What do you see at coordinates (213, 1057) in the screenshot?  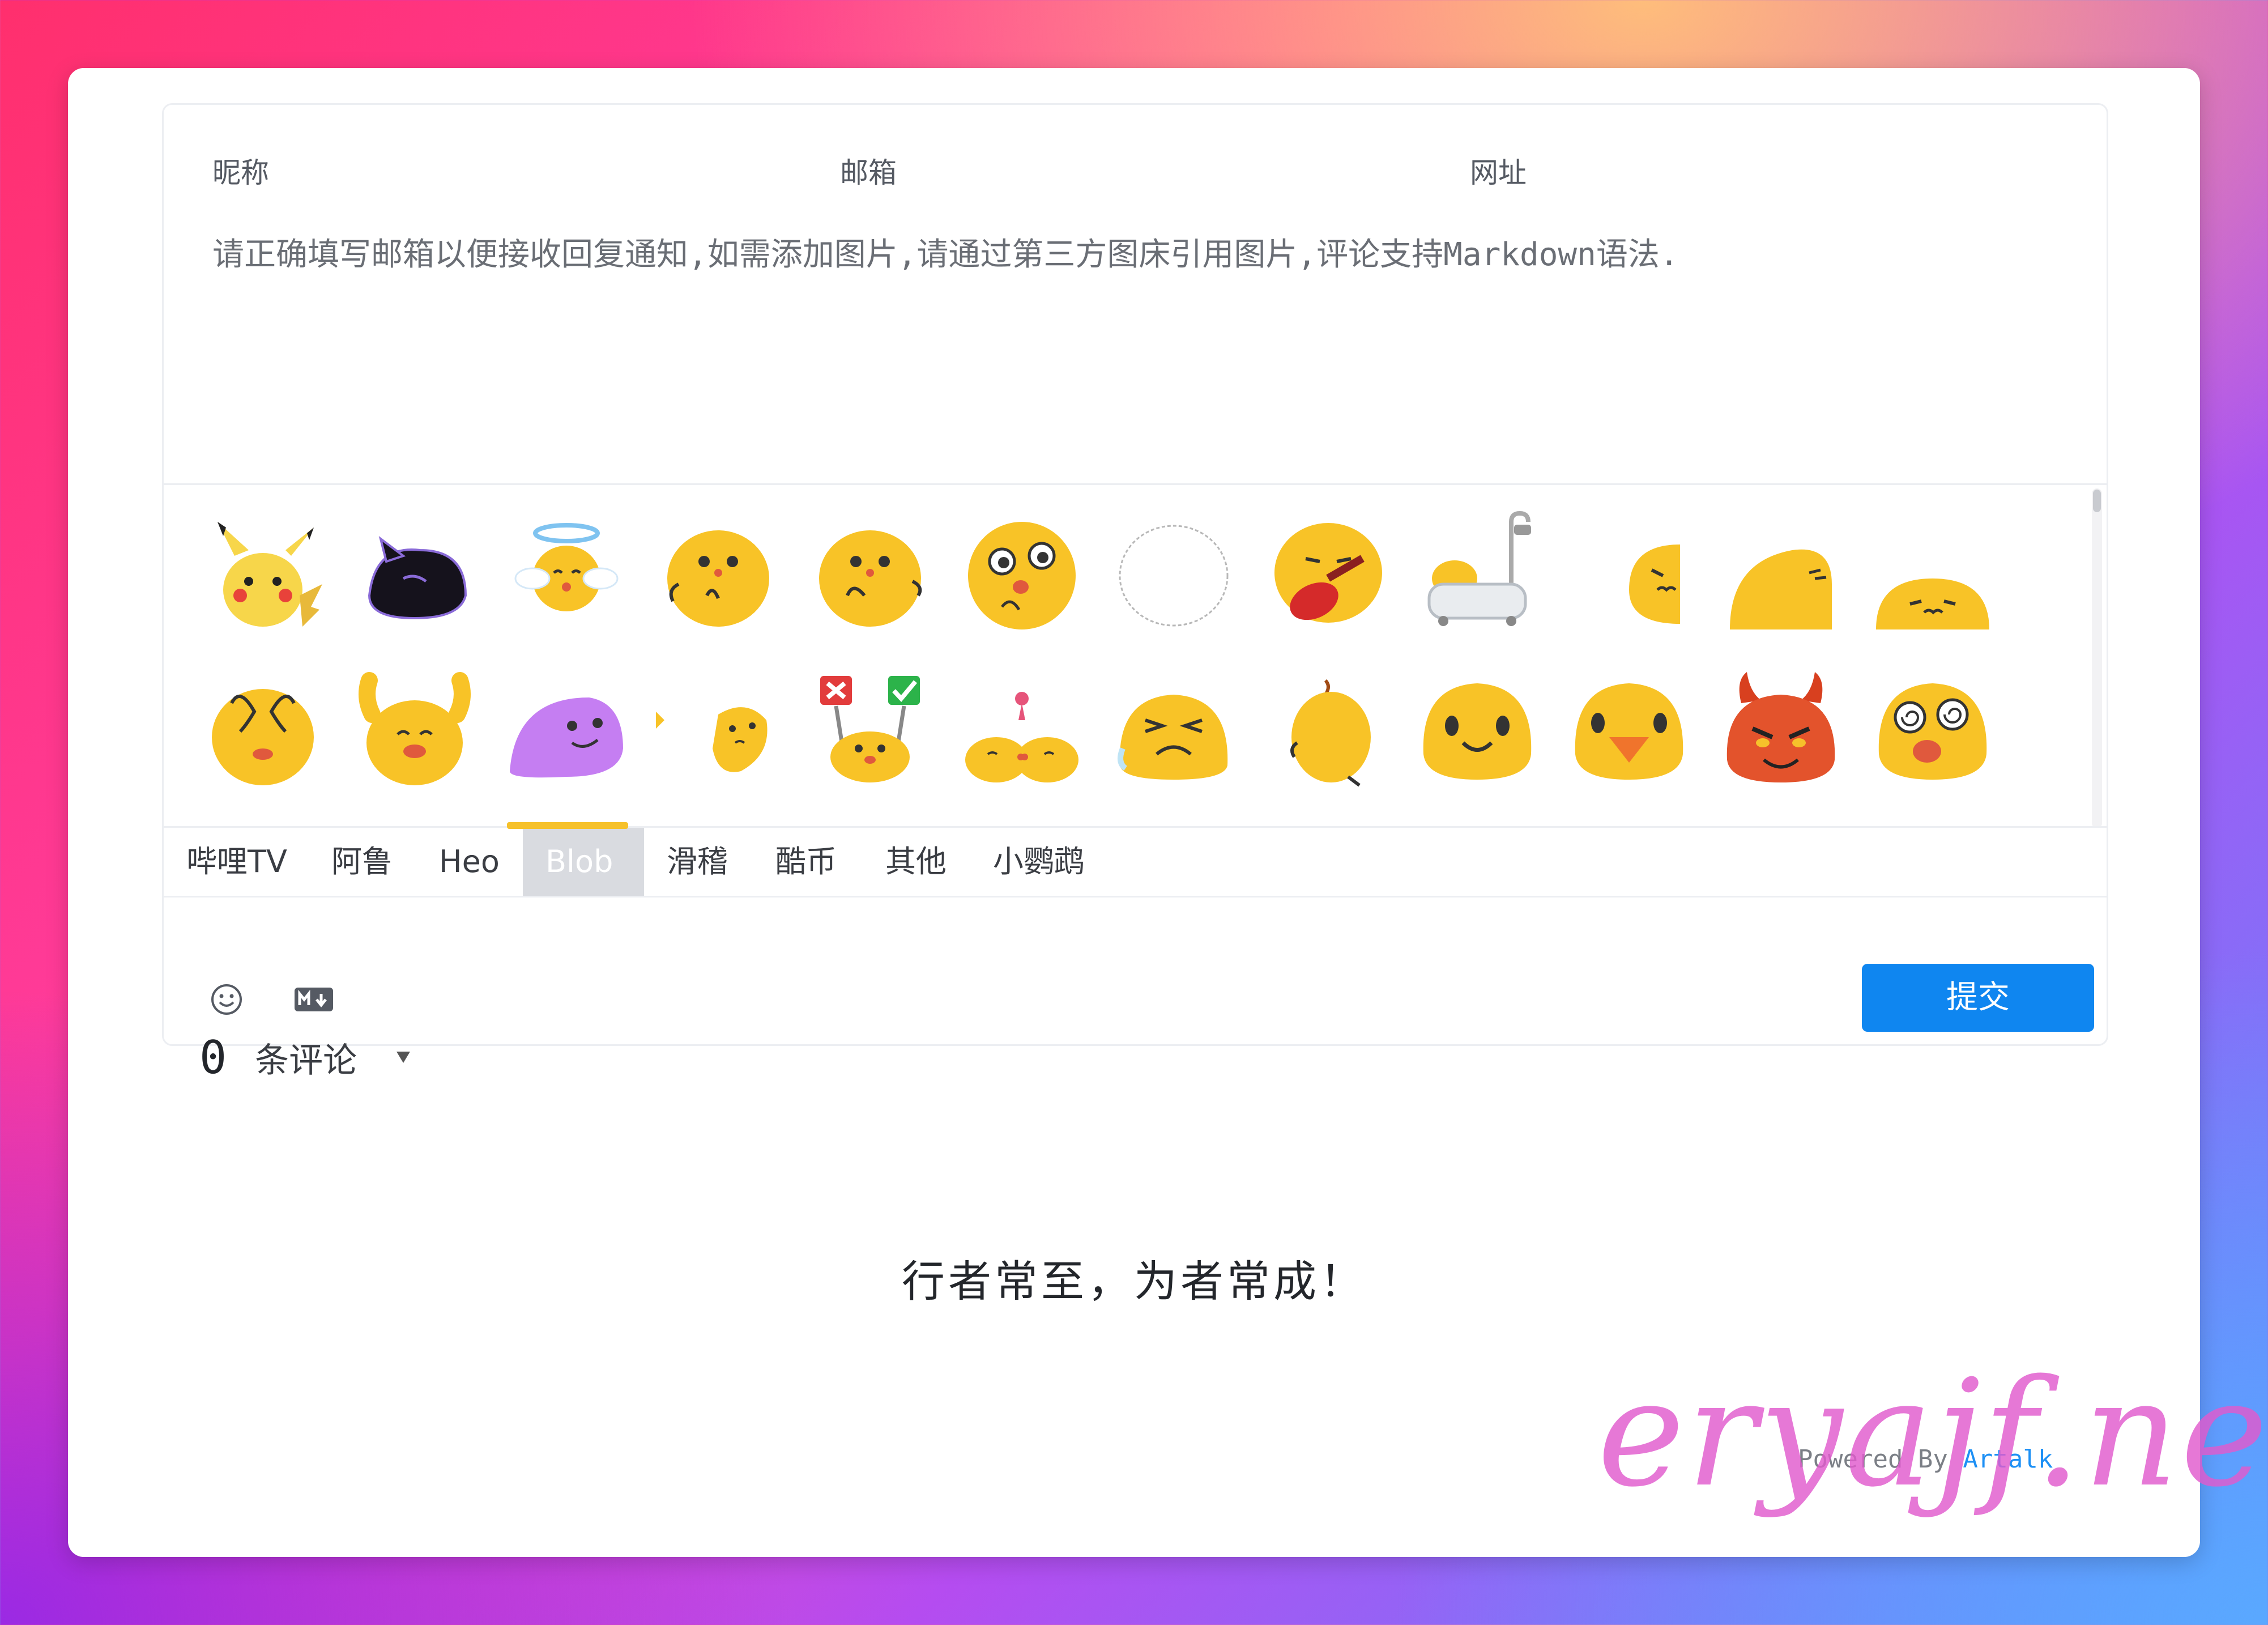 I see `comment-count-number: 0` at bounding box center [213, 1057].